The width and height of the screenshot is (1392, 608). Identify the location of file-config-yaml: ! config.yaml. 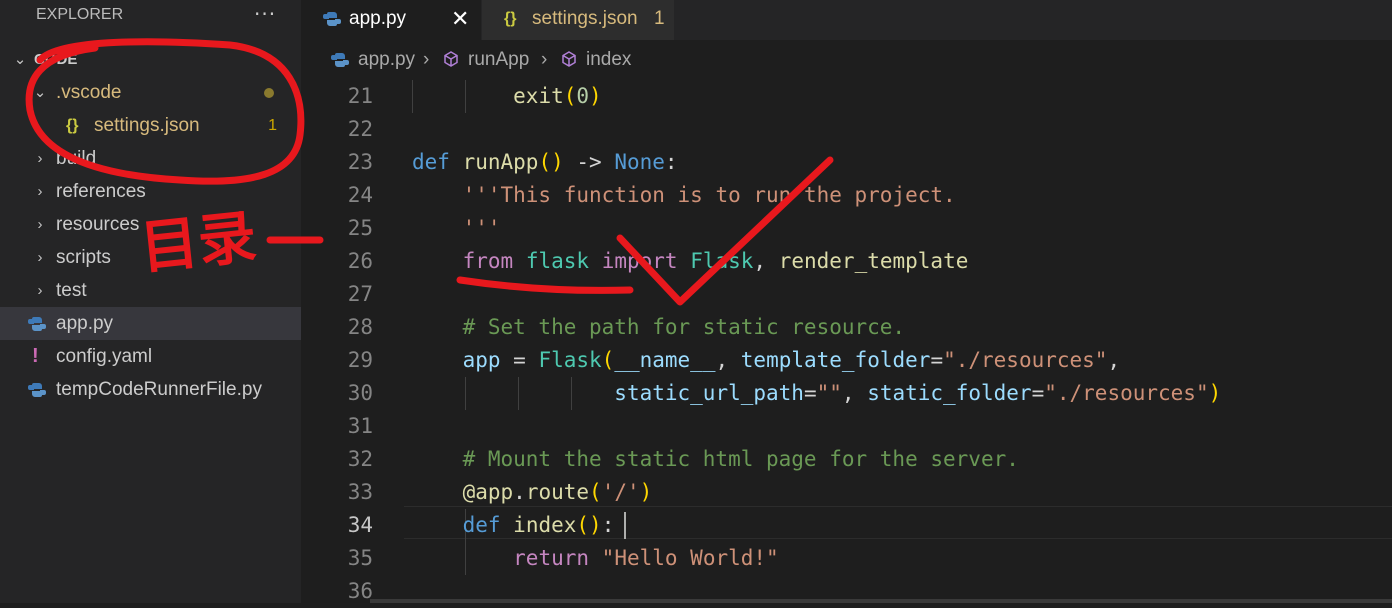
(150, 356).